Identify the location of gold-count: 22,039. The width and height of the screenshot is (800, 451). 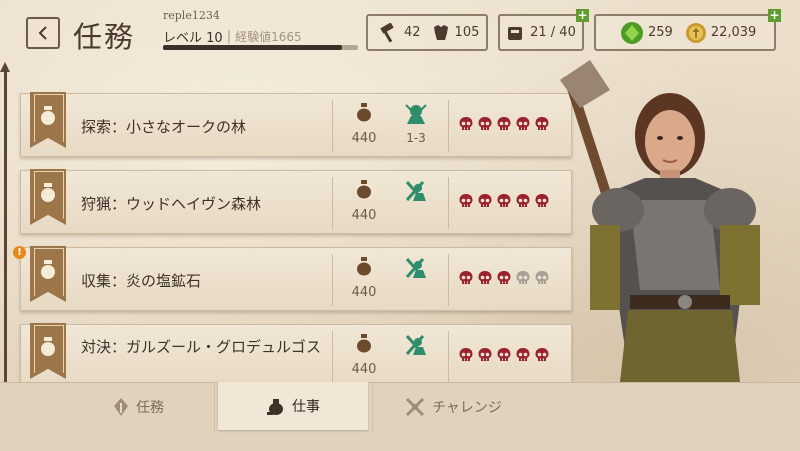
(733, 32).